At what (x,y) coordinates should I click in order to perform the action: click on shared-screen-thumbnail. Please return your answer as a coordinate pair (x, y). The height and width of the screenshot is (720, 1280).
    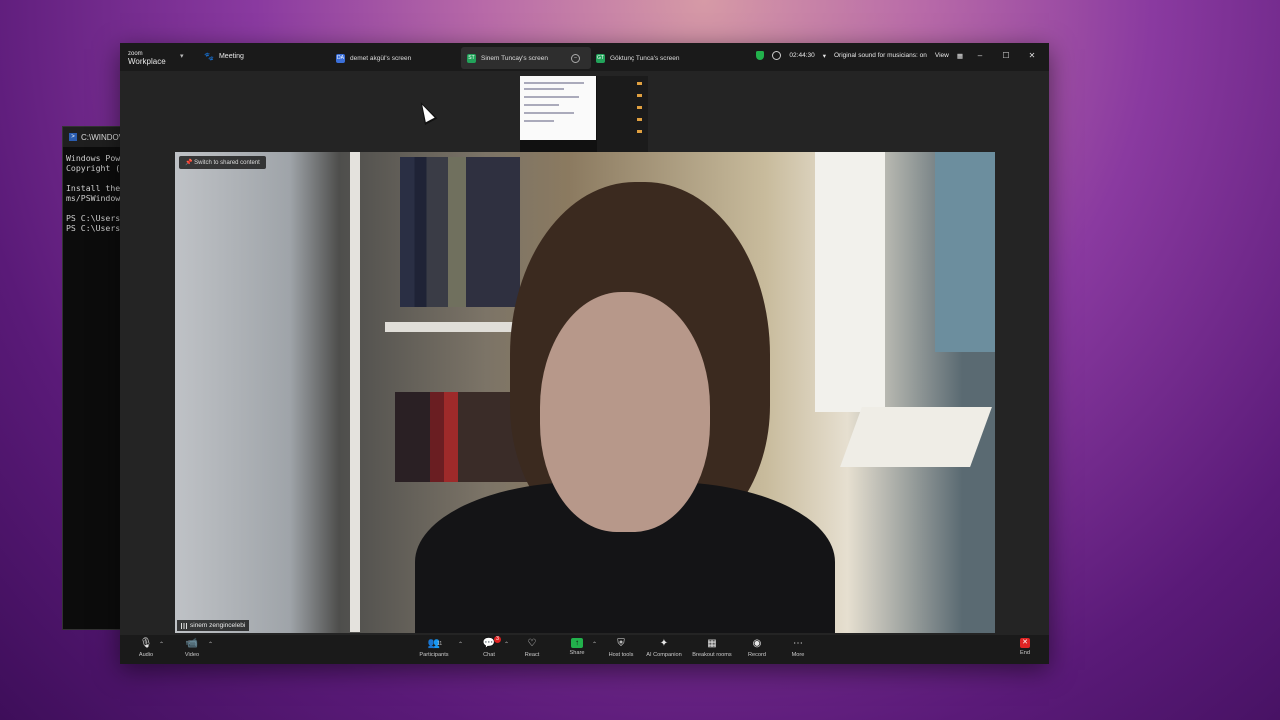
    Looking at the image, I should click on (584, 114).